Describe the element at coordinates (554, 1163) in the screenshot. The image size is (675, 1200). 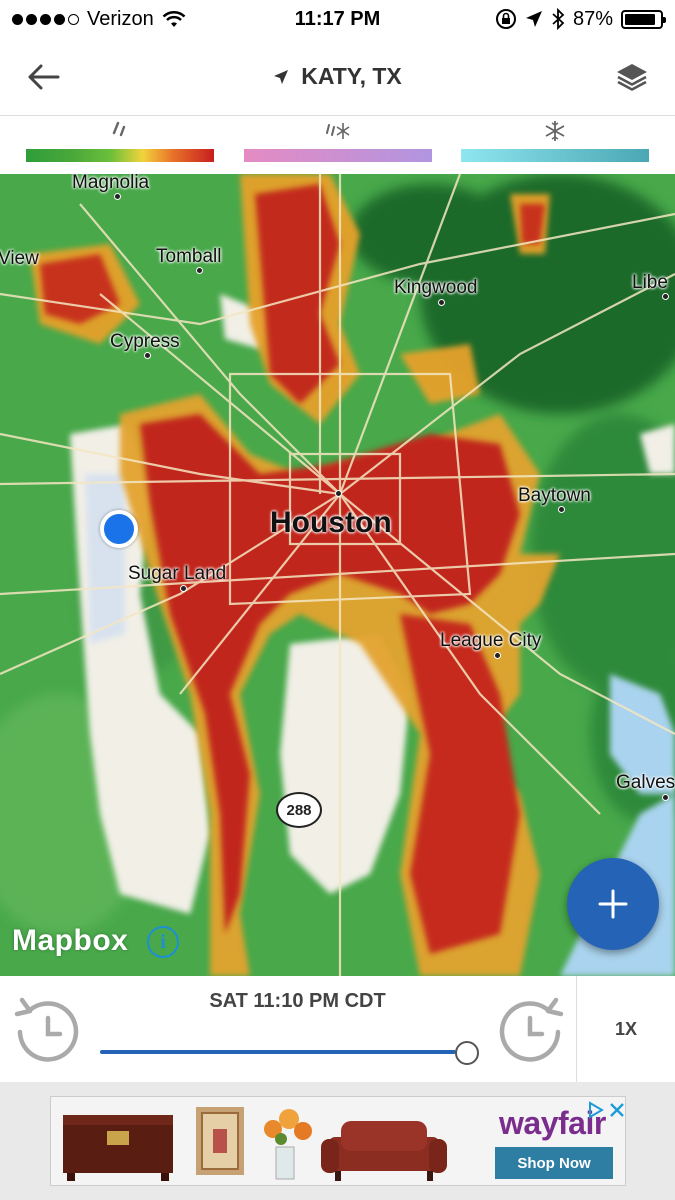
I see `shop-now-button: Shop Now` at that location.